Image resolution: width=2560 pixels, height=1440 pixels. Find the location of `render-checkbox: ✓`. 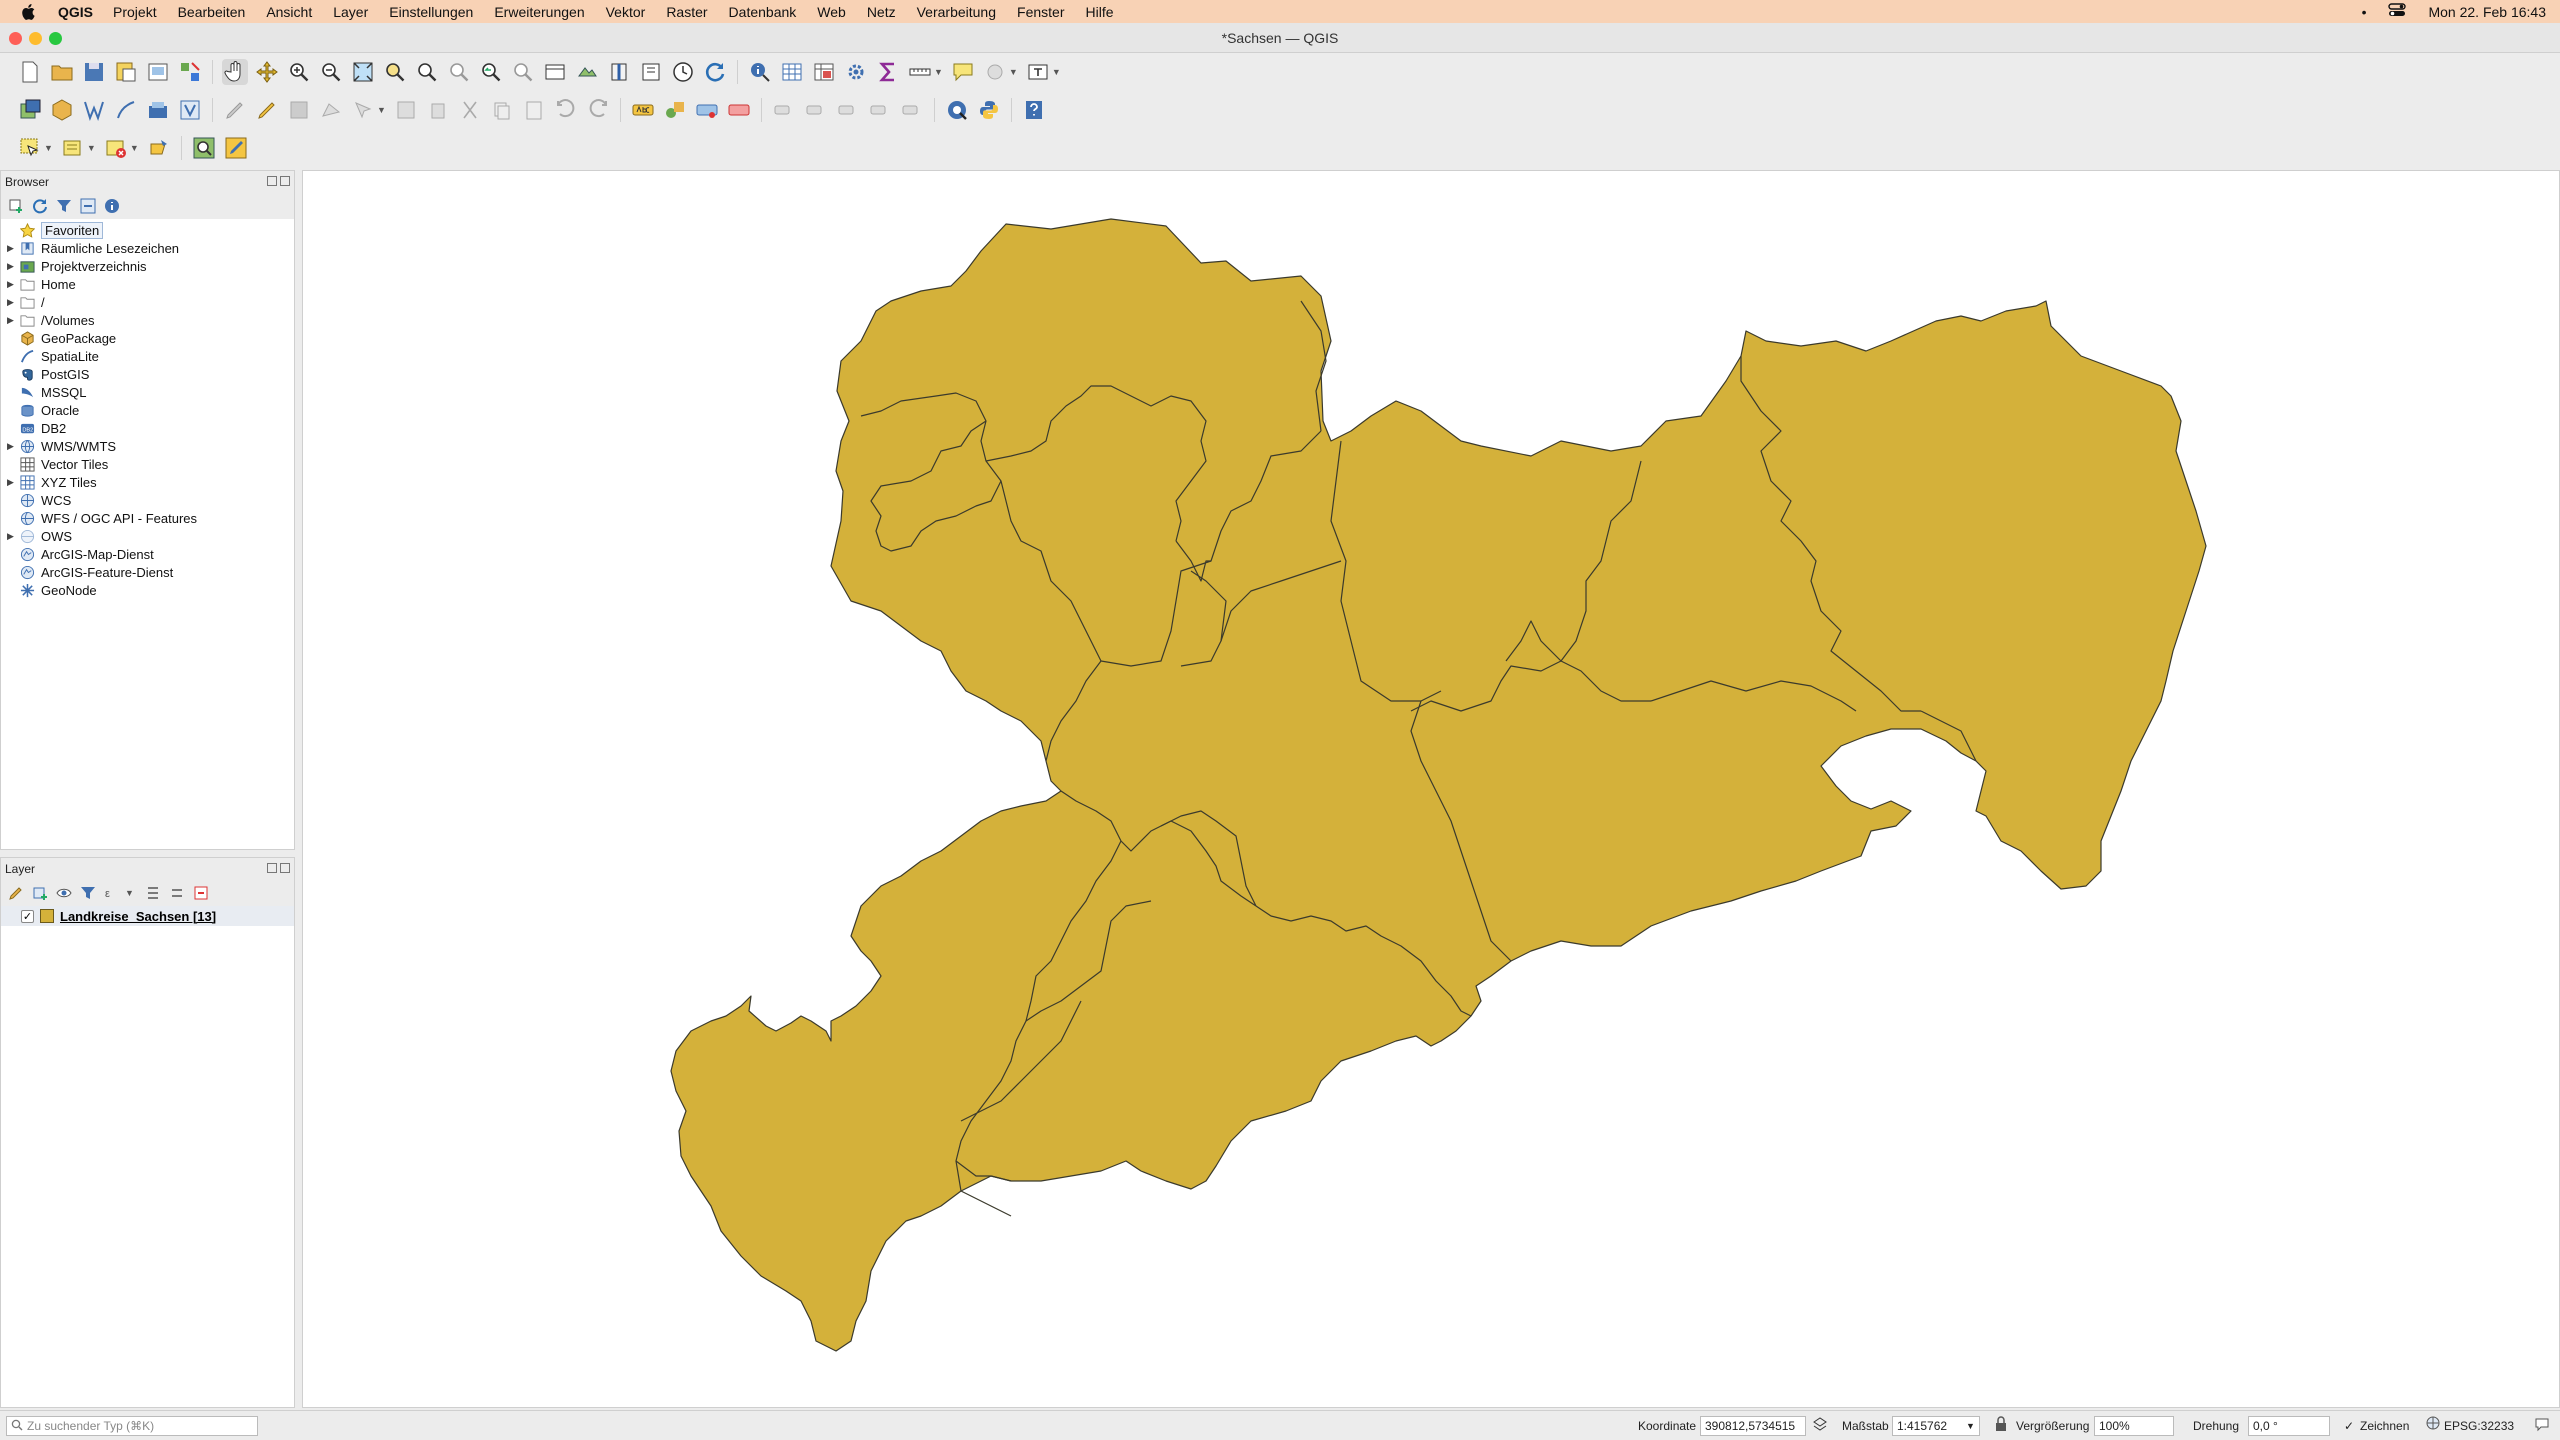

render-checkbox: ✓ is located at coordinates (2349, 1426).